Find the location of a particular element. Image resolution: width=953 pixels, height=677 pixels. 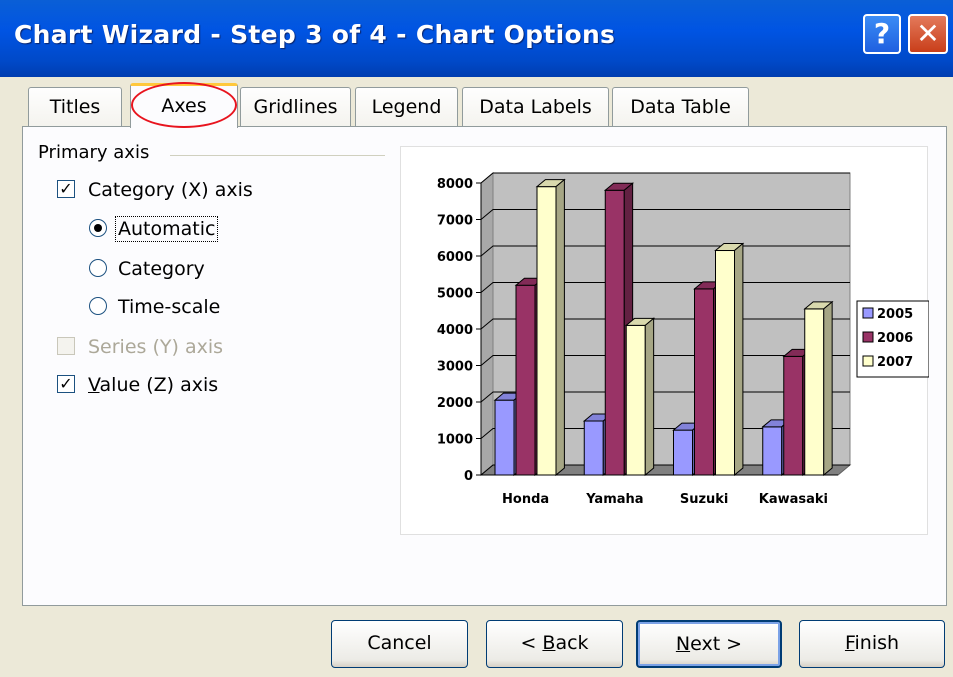

series-y-label: Series (Y) axis is located at coordinates (156, 347).